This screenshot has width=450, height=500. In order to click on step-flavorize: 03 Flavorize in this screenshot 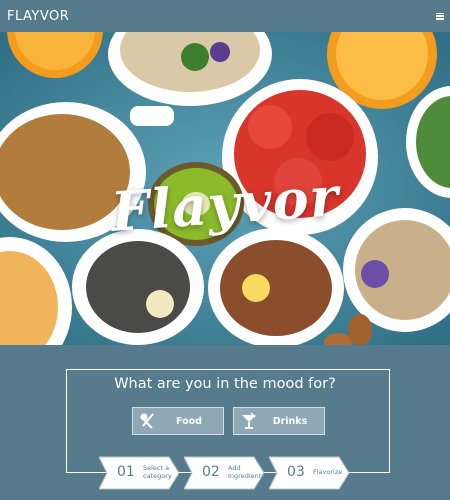, I will do `click(309, 473)`.